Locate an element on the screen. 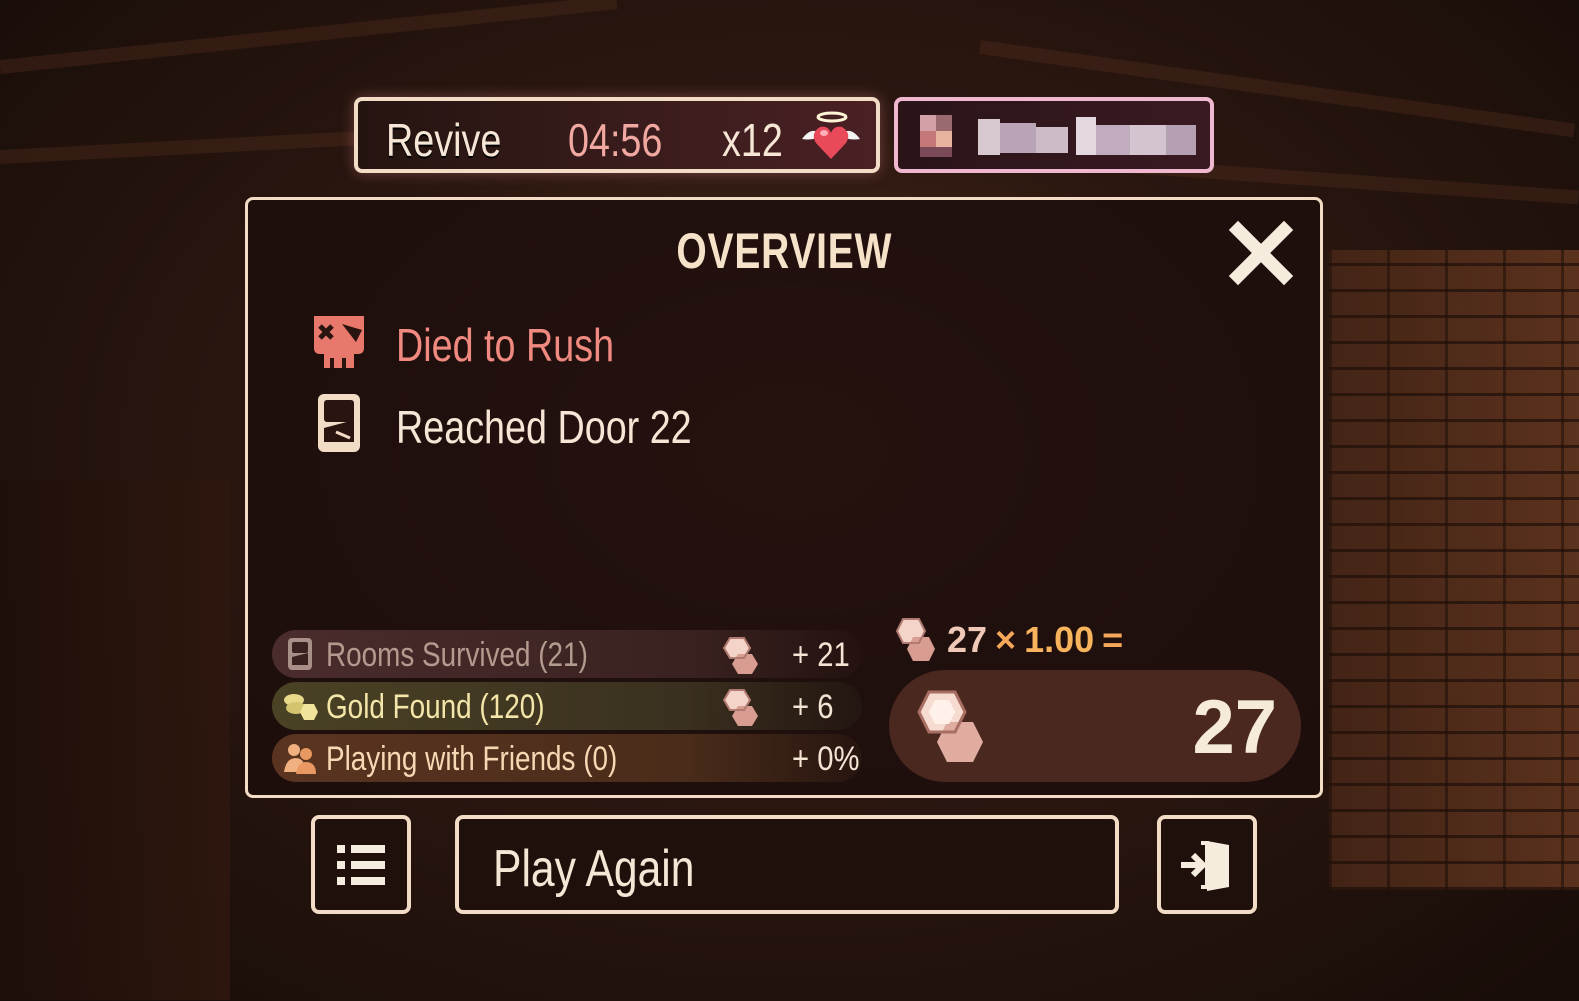  revive-label: Revive is located at coordinates (444, 140).